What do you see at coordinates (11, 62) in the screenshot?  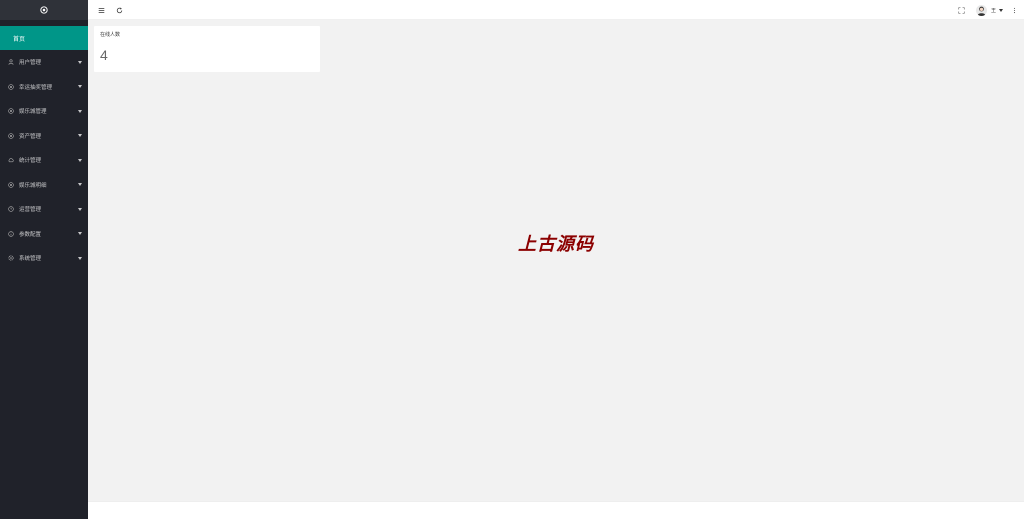 I see `user-icon` at bounding box center [11, 62].